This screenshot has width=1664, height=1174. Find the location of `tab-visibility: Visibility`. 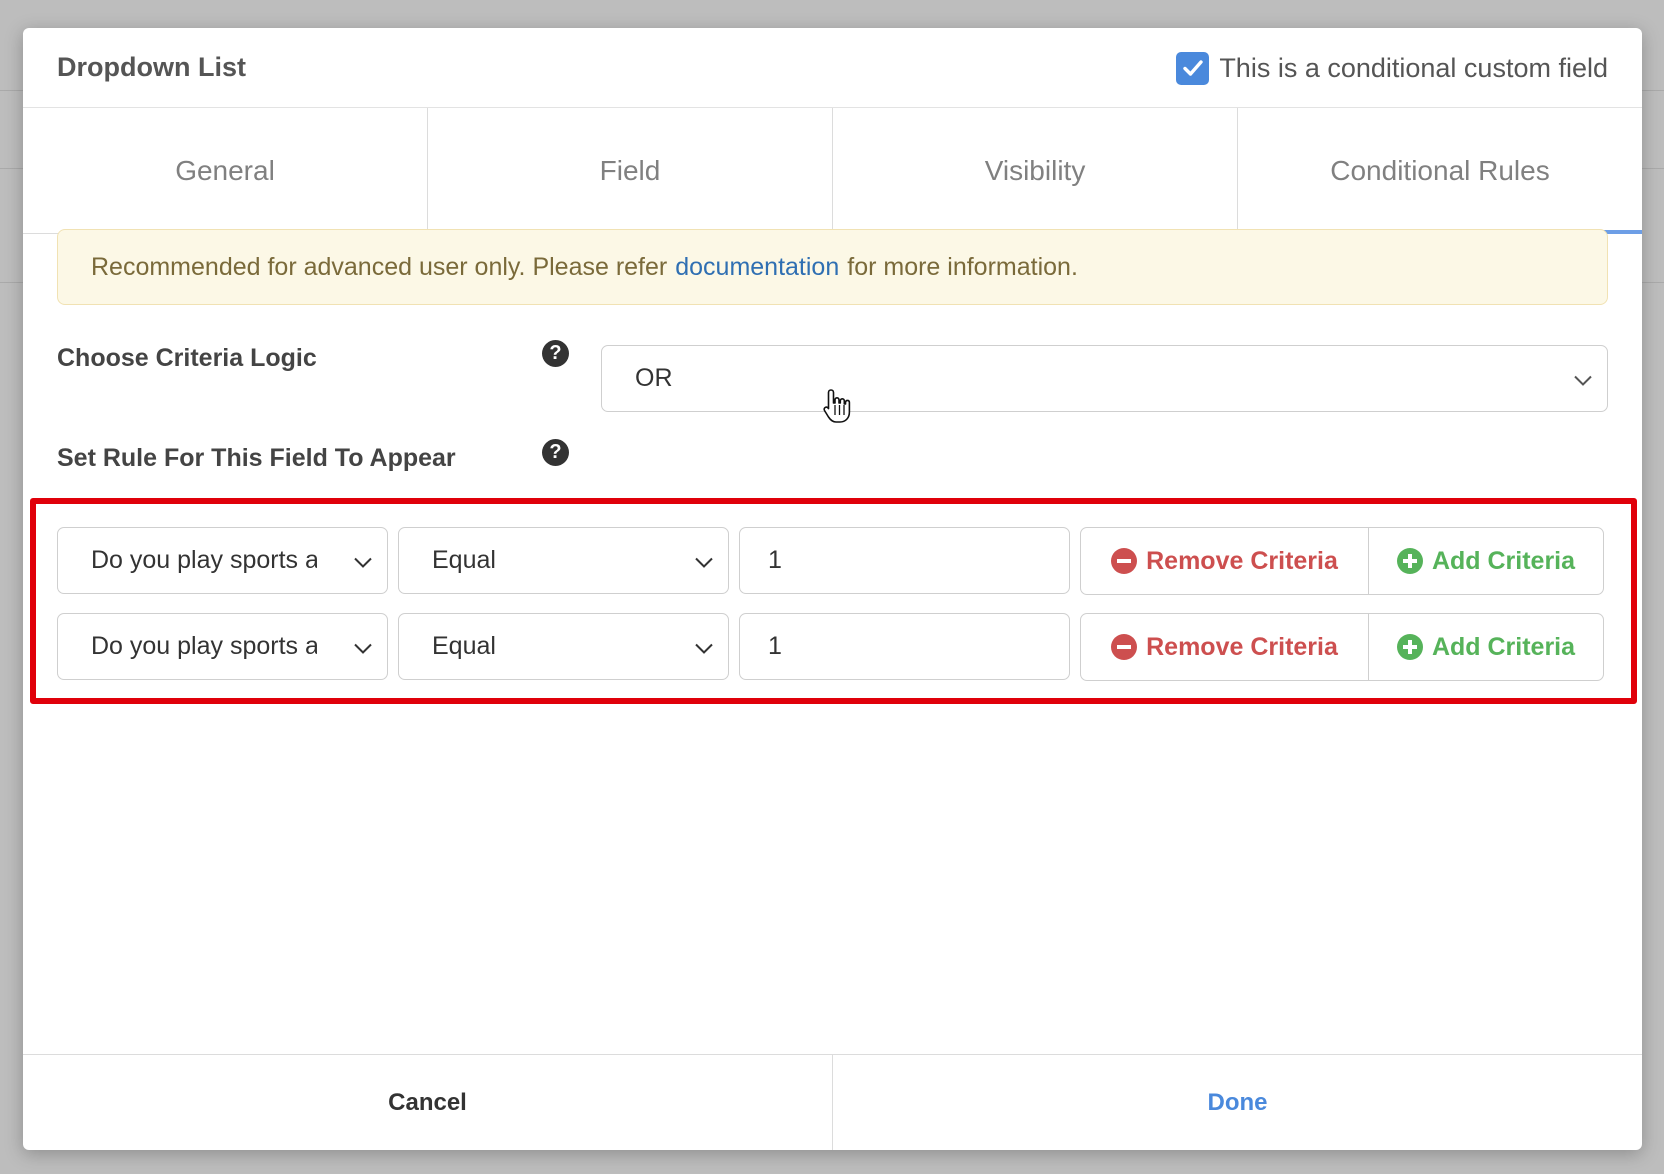

tab-visibility: Visibility is located at coordinates (1035, 170).